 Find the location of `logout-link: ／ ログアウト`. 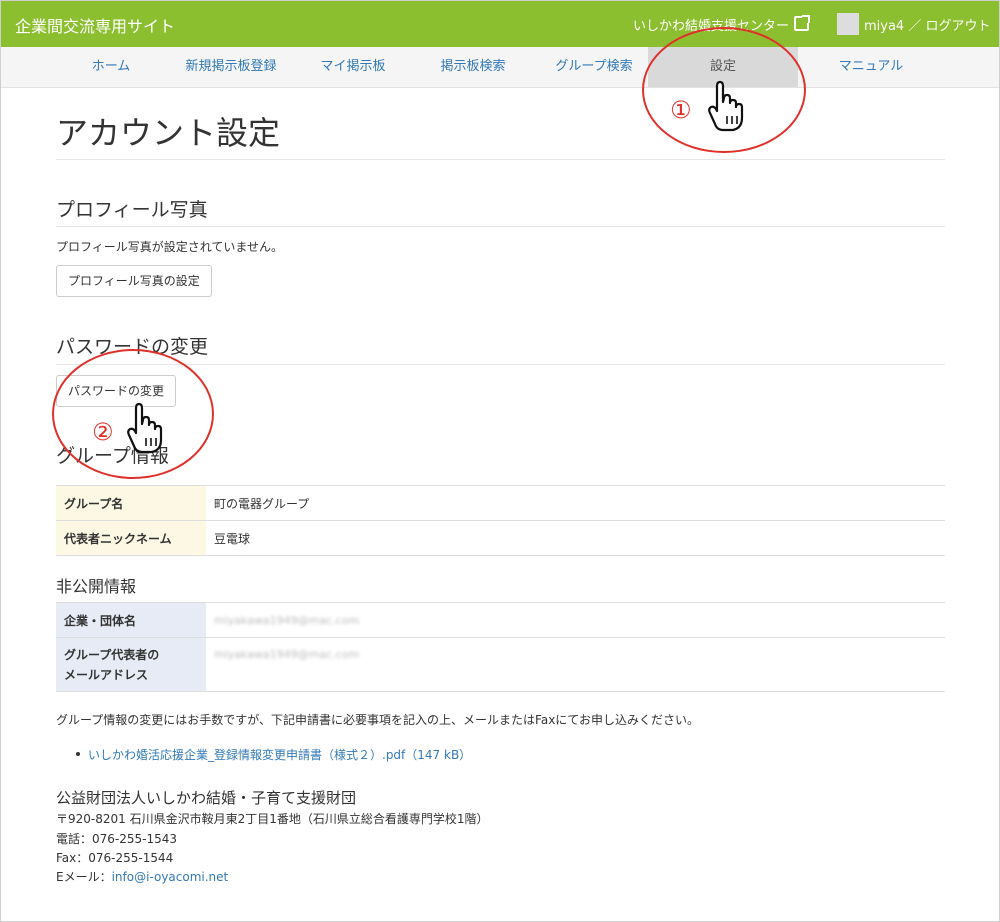

logout-link: ／ ログアウト is located at coordinates (949, 26).